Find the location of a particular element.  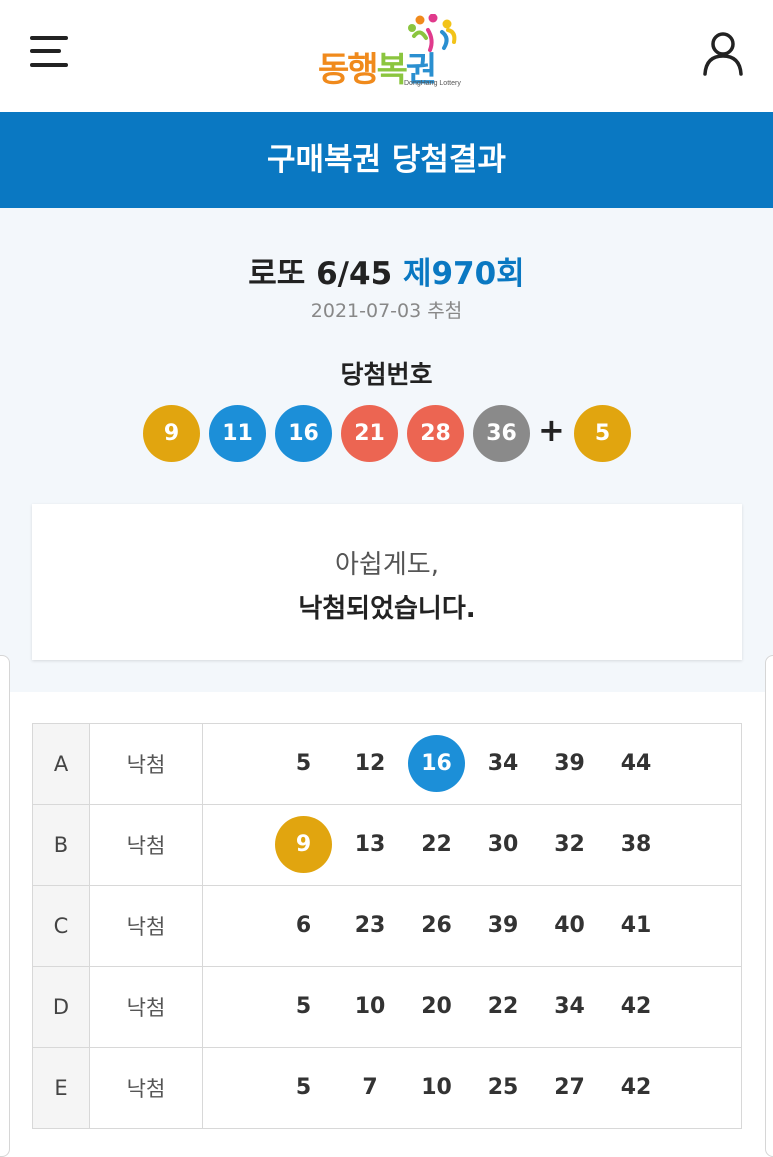

ticket-number: 38 is located at coordinates (636, 844).